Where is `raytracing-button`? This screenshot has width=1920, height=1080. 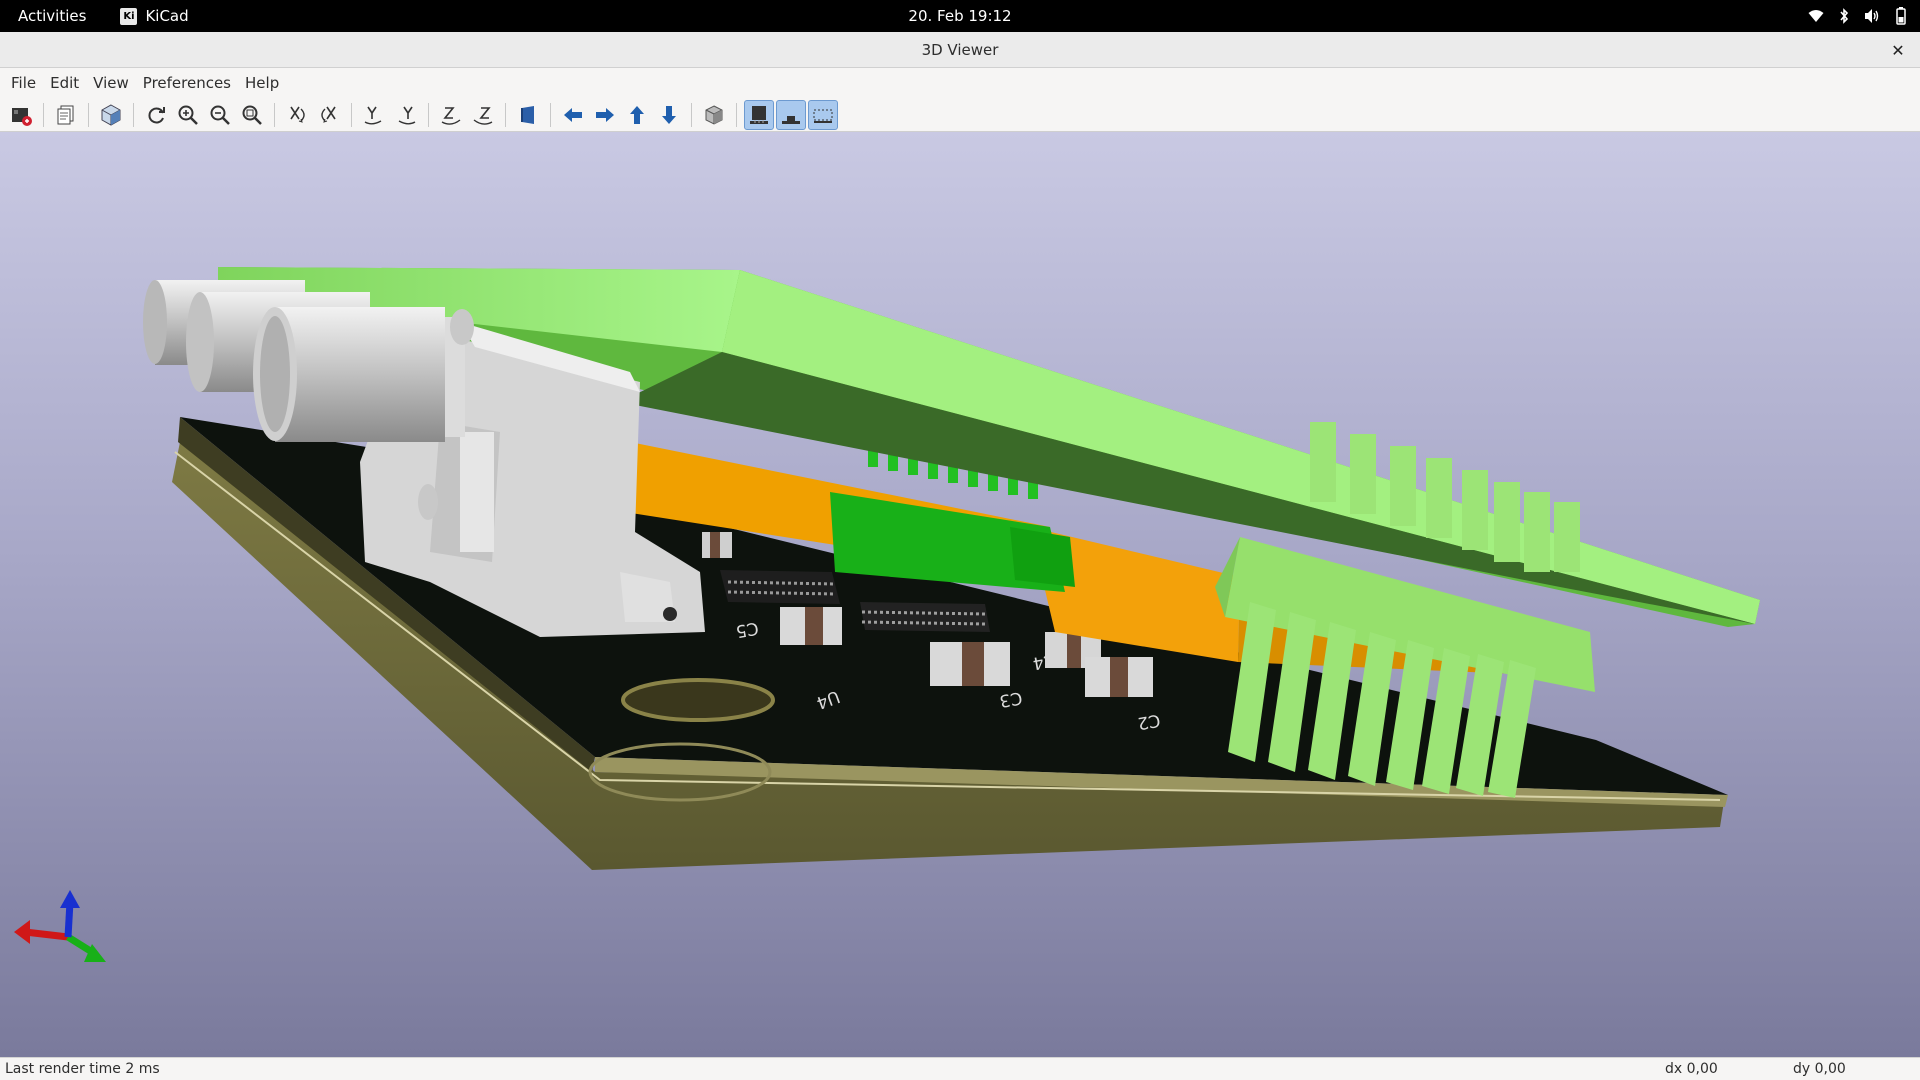
raytracing-button is located at coordinates (111, 115).